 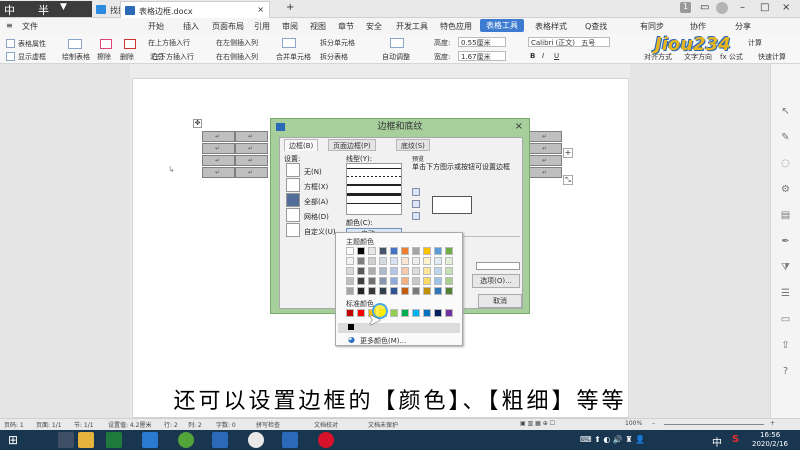 I want to click on minimize-icon: –, so click(x=742, y=7).